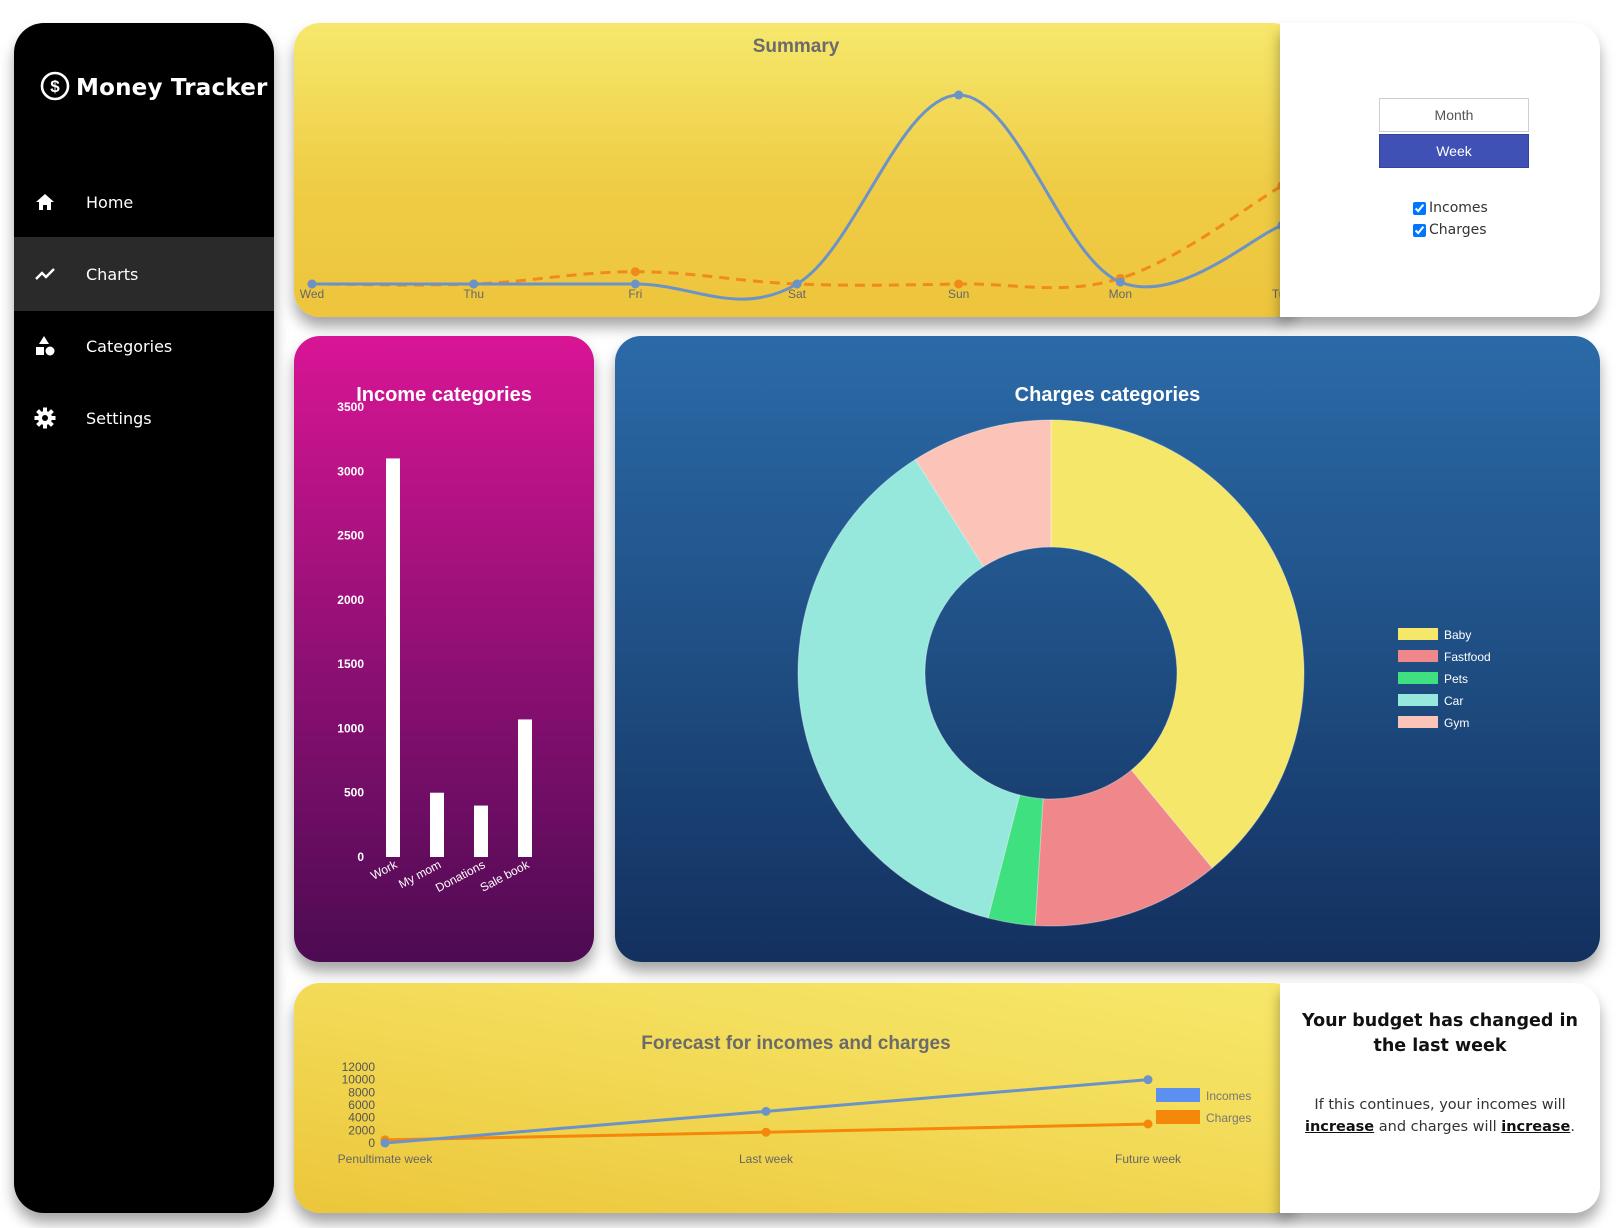 This screenshot has width=1616, height=1228. What do you see at coordinates (112, 274) in the screenshot?
I see `sidebar-item-label: Charts` at bounding box center [112, 274].